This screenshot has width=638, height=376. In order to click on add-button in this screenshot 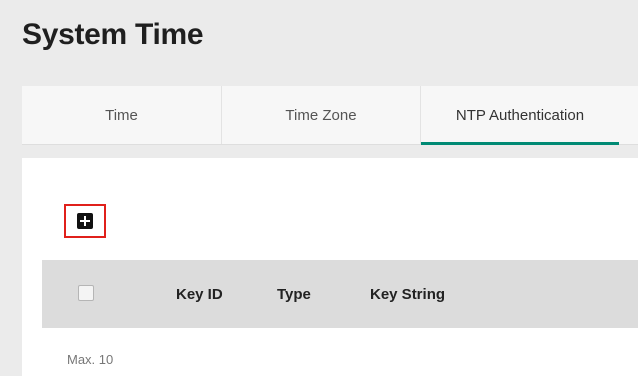, I will do `click(85, 221)`.